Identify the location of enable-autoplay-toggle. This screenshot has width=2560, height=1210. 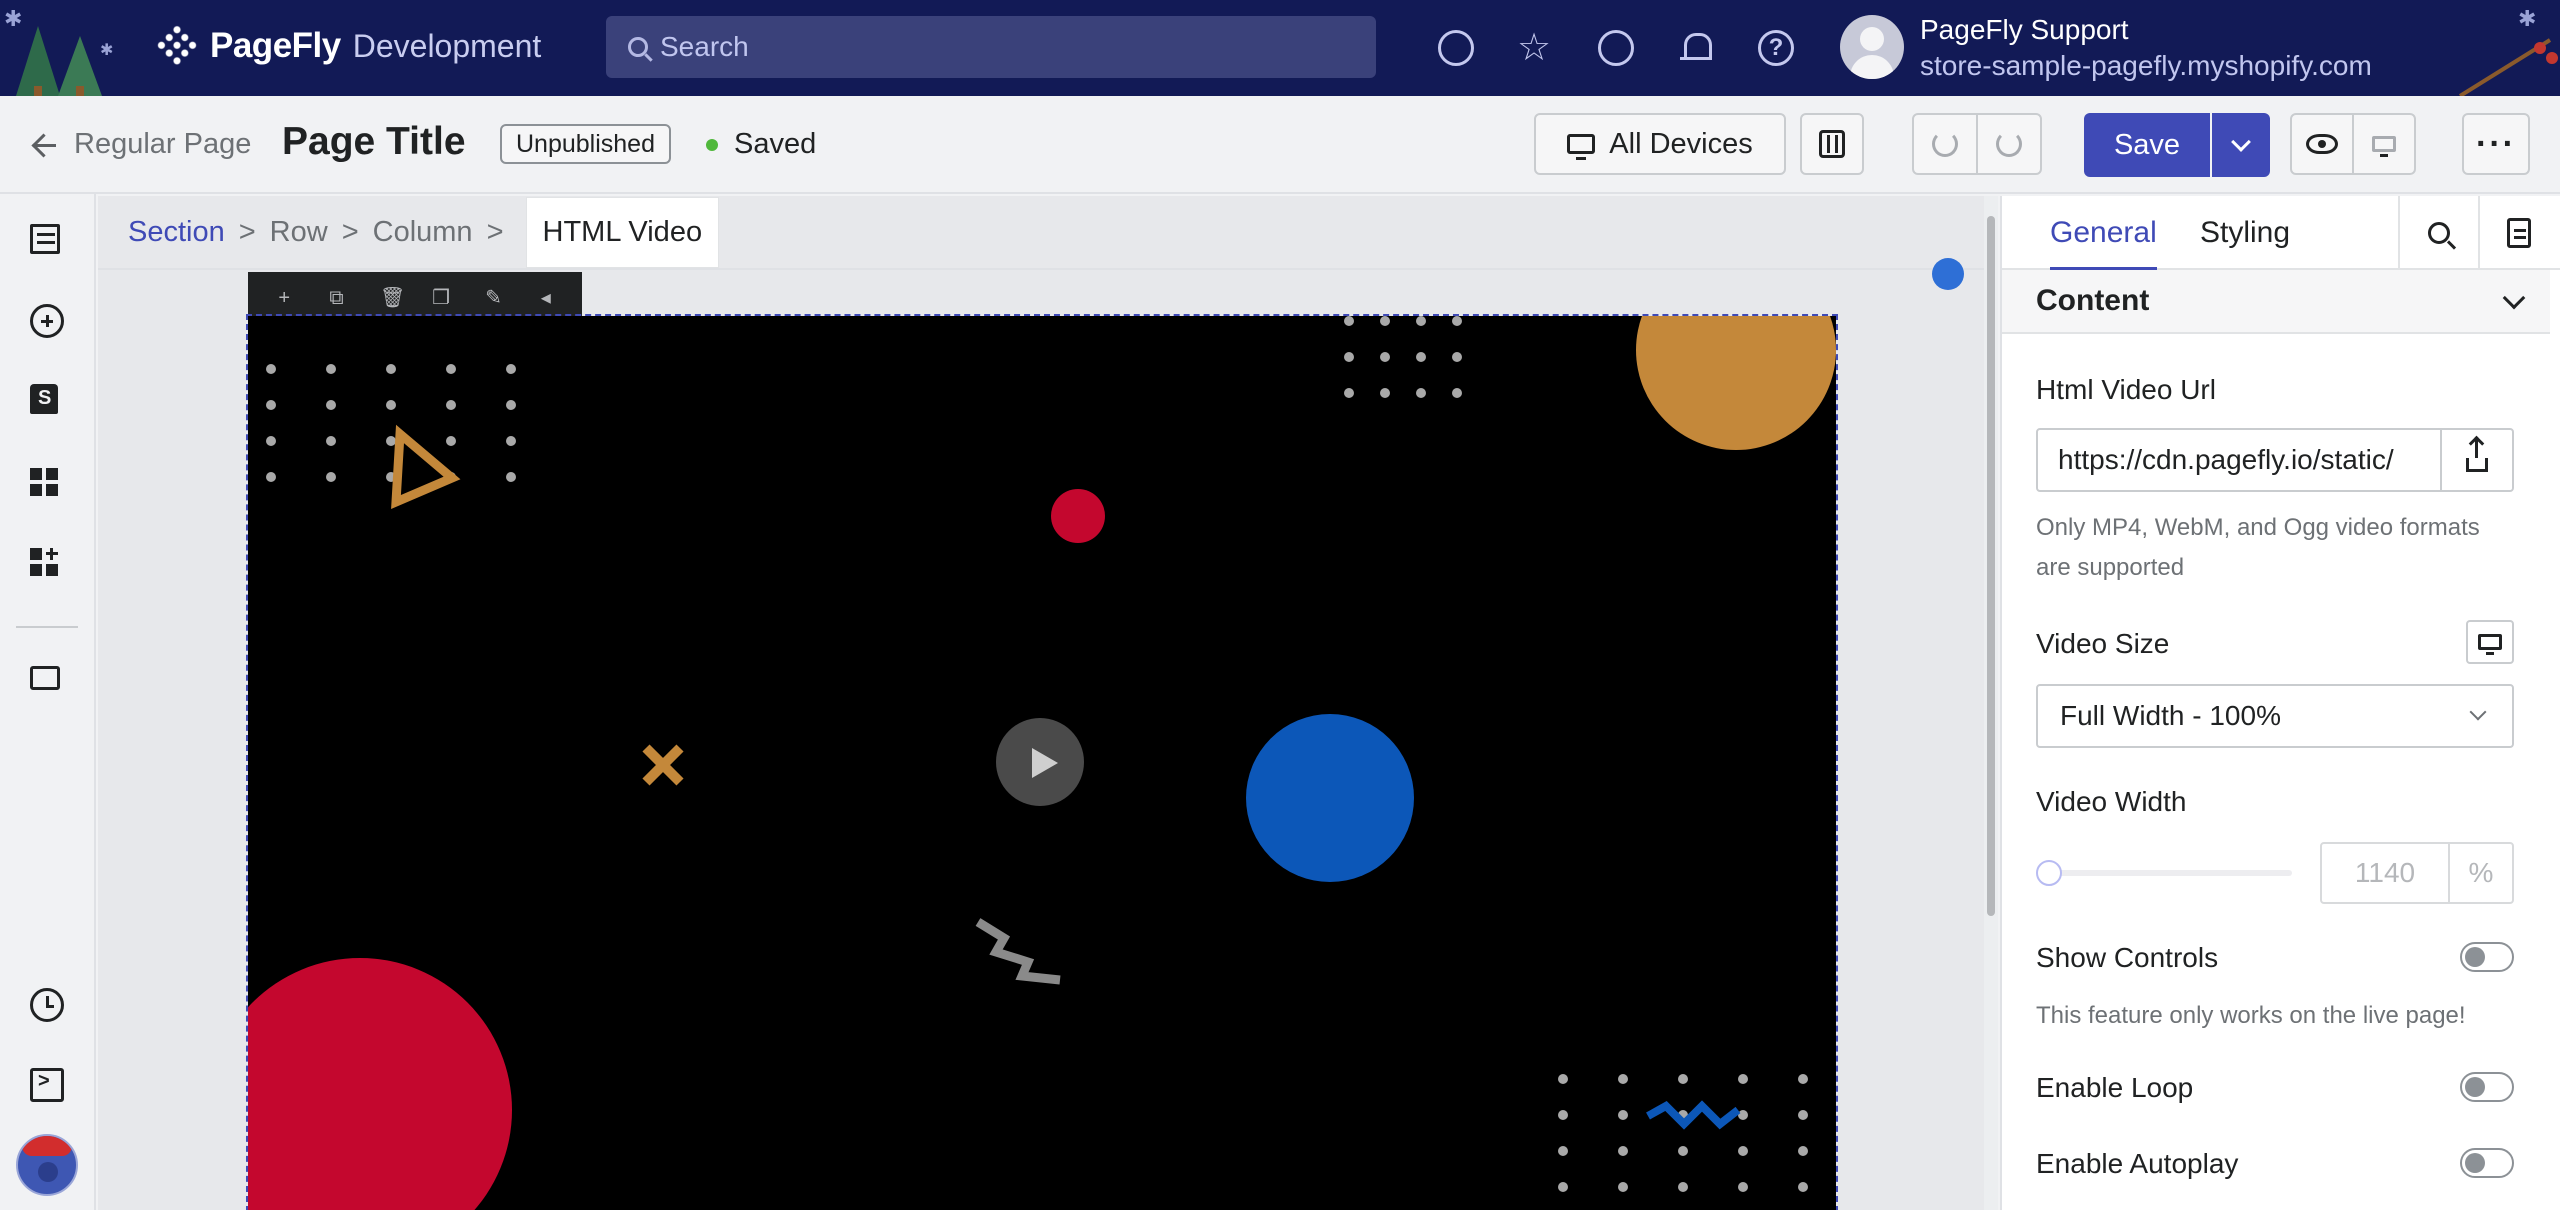
(2487, 1163).